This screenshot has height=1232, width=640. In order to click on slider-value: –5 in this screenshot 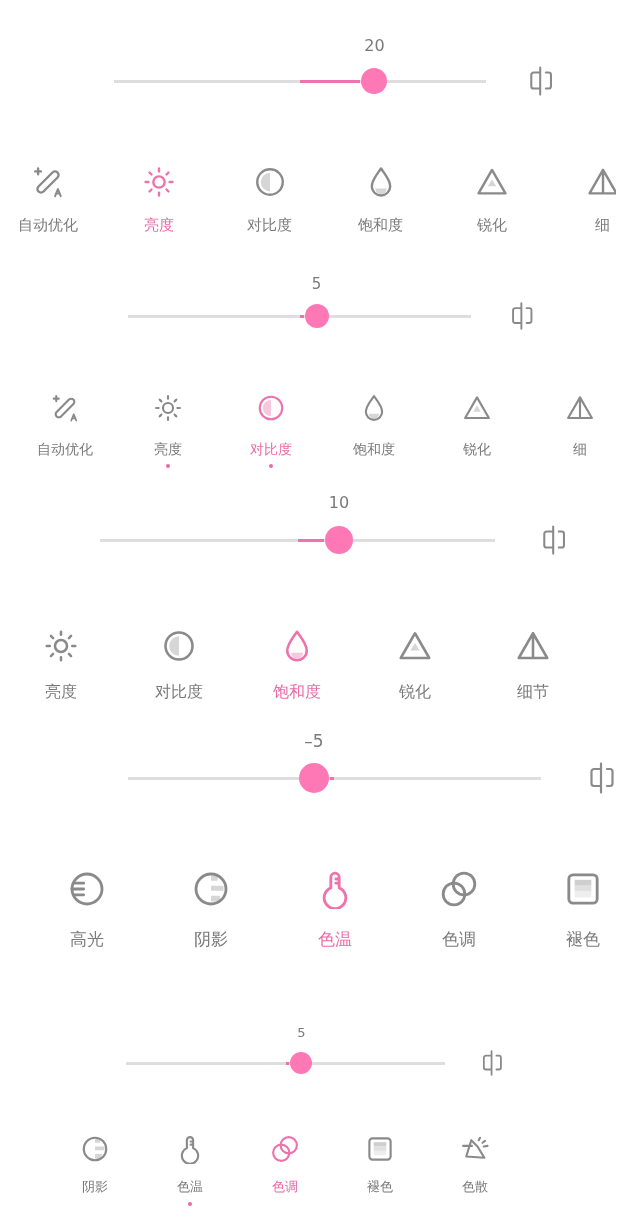, I will do `click(314, 741)`.